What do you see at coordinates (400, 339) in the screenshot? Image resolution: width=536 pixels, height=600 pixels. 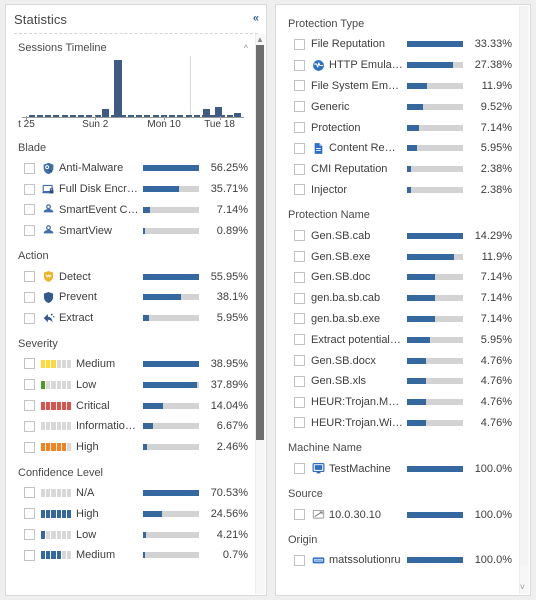 I see `stat-row: Extract potentially malici... 5.95%` at bounding box center [400, 339].